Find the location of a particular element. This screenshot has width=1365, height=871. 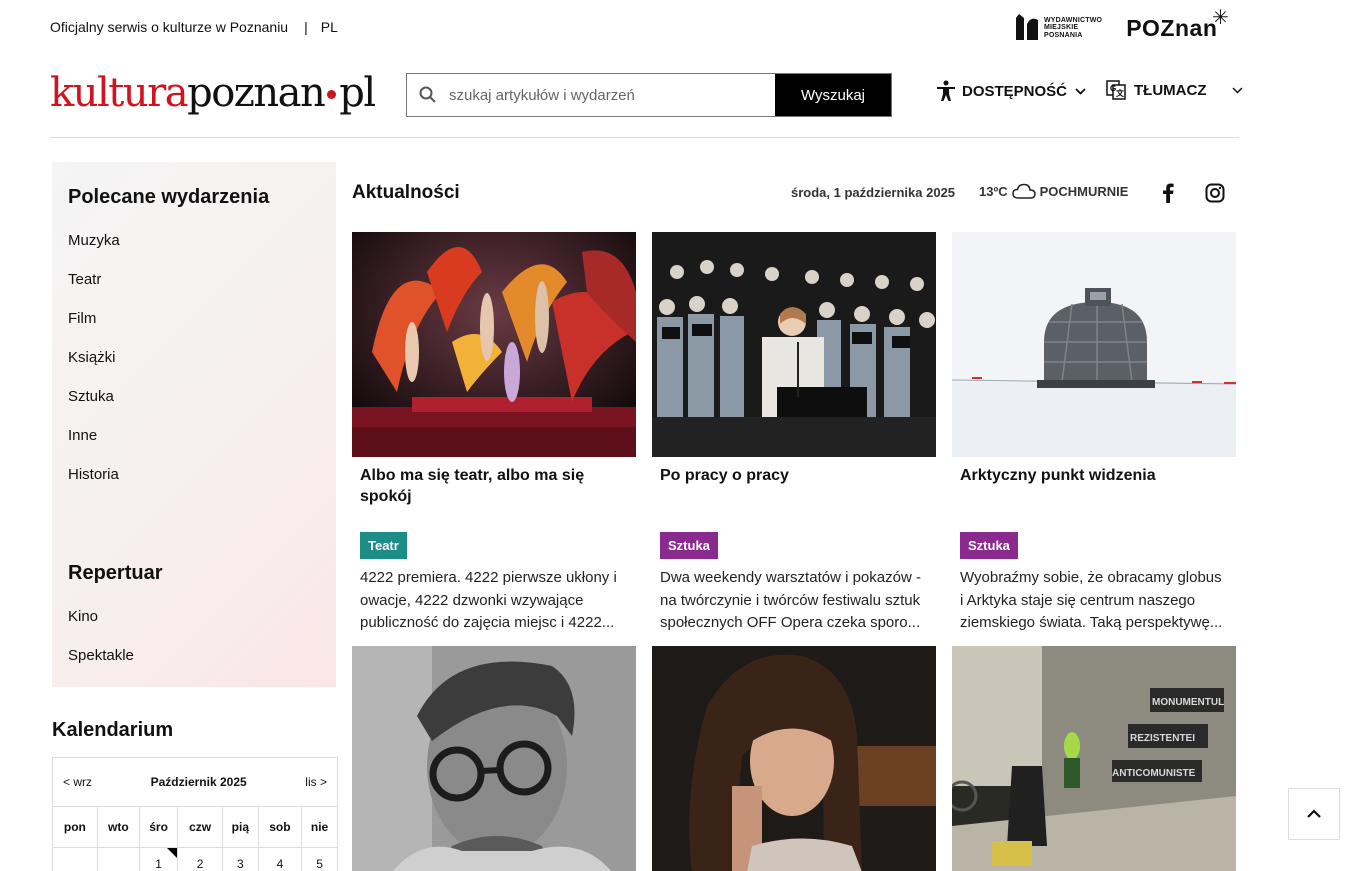

sidebar-item-inne: Inne is located at coordinates (194, 445).